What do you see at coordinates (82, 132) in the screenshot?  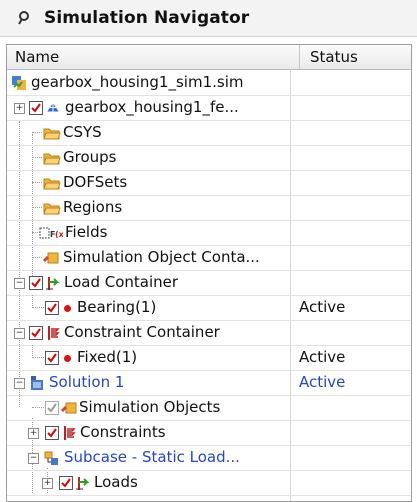 I see `tree-item-label: CSYS` at bounding box center [82, 132].